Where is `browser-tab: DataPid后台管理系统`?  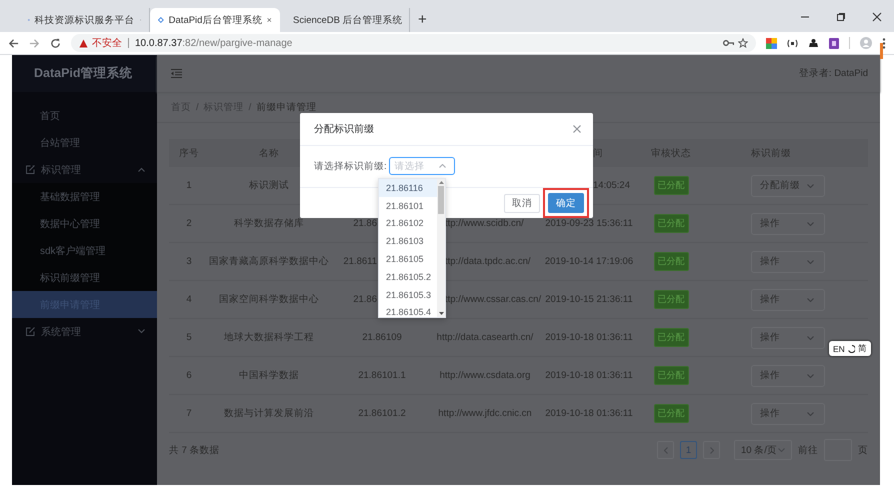
browser-tab: DataPid后台管理系统 is located at coordinates (215, 20).